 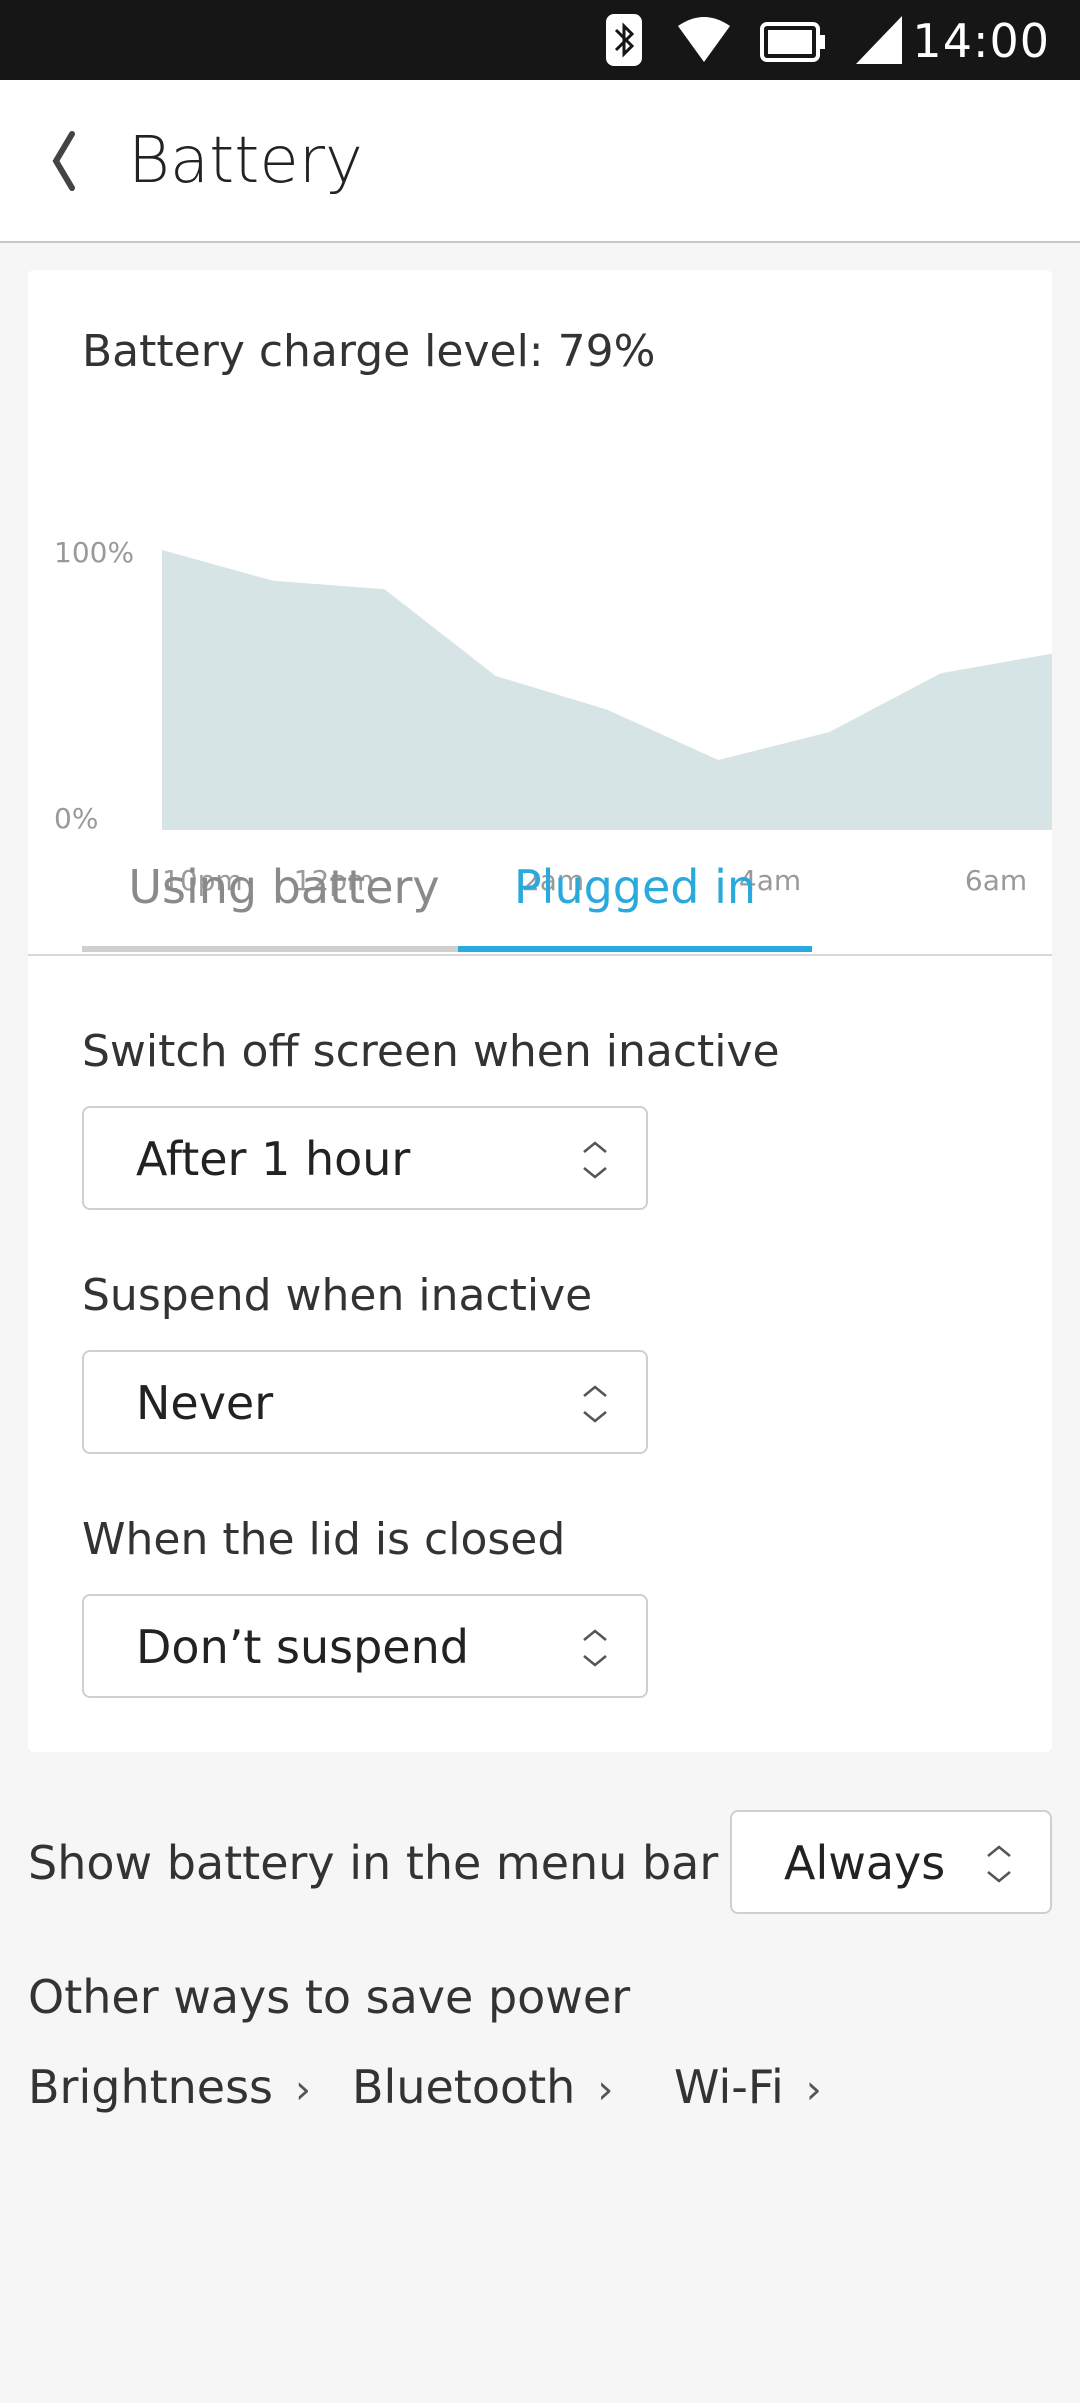 What do you see at coordinates (540, 955) in the screenshot?
I see `tab-divider` at bounding box center [540, 955].